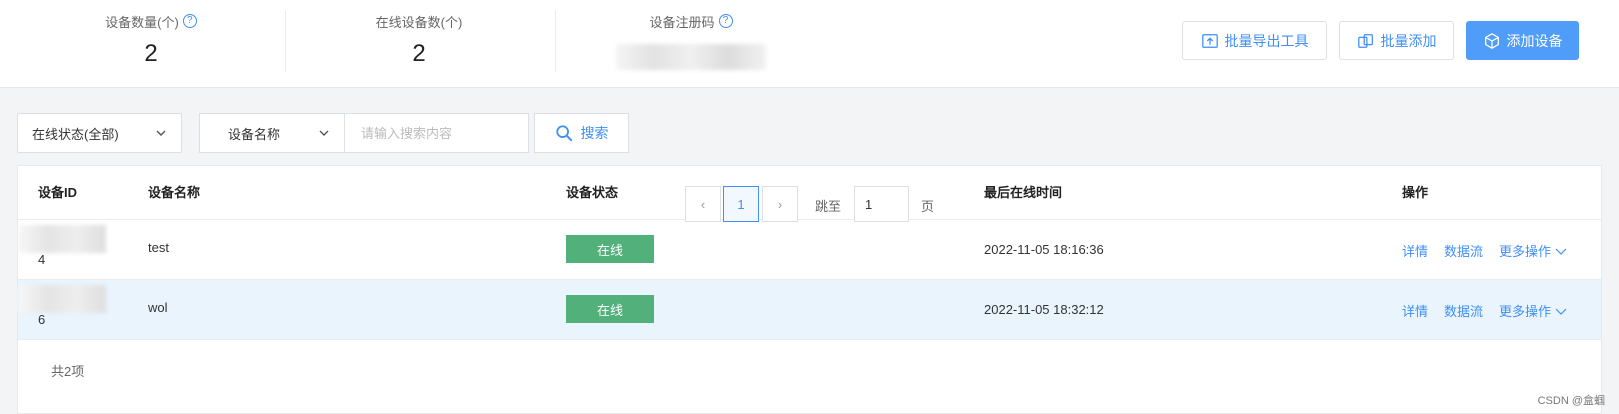  Describe the element at coordinates (881, 204) in the screenshot. I see `jump-page-input` at that location.